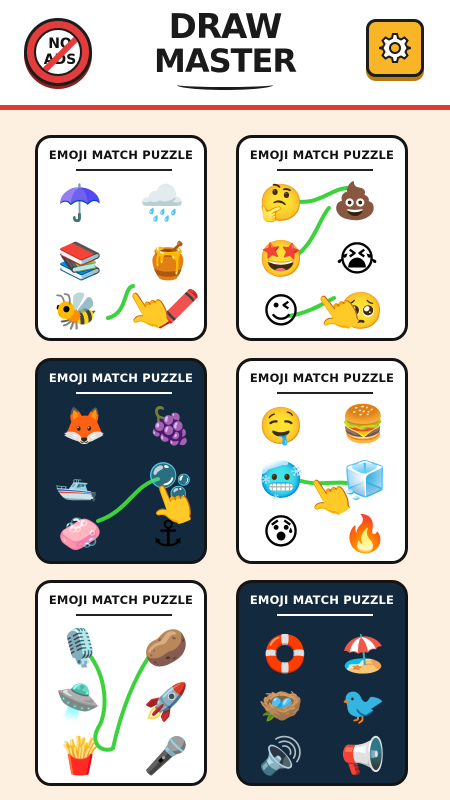 Image resolution: width=450 pixels, height=800 pixels. I want to click on ring-buoy-emoji: 🛟, so click(285, 655).